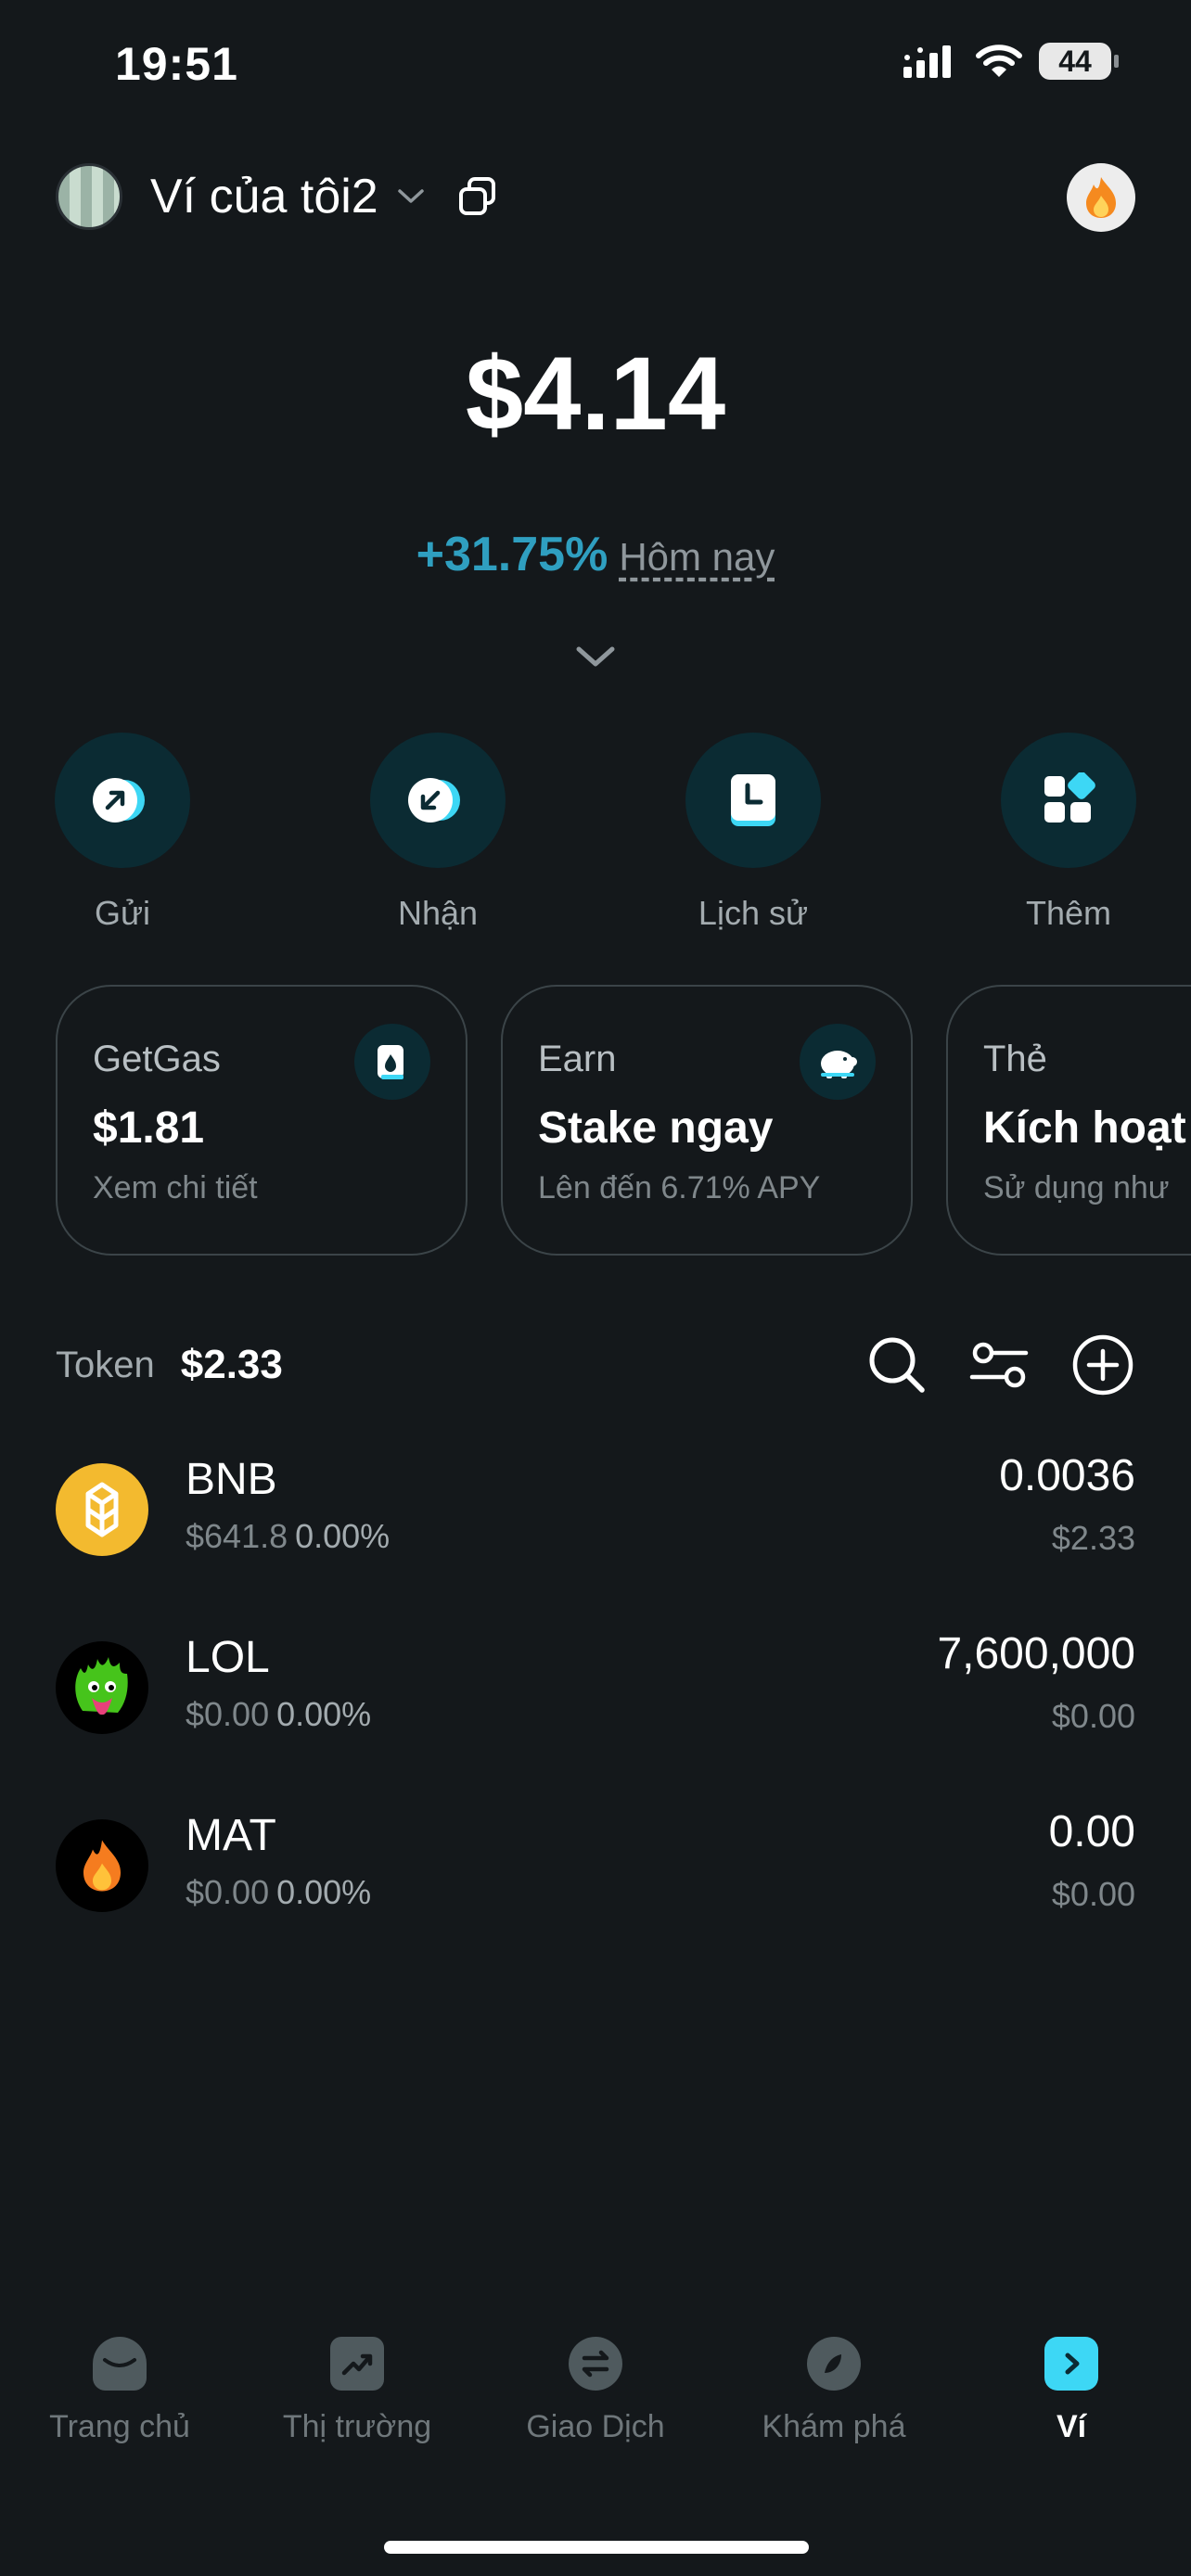  Describe the element at coordinates (1015, 1059) in the screenshot. I see `card-card-title: Thẻ` at that location.